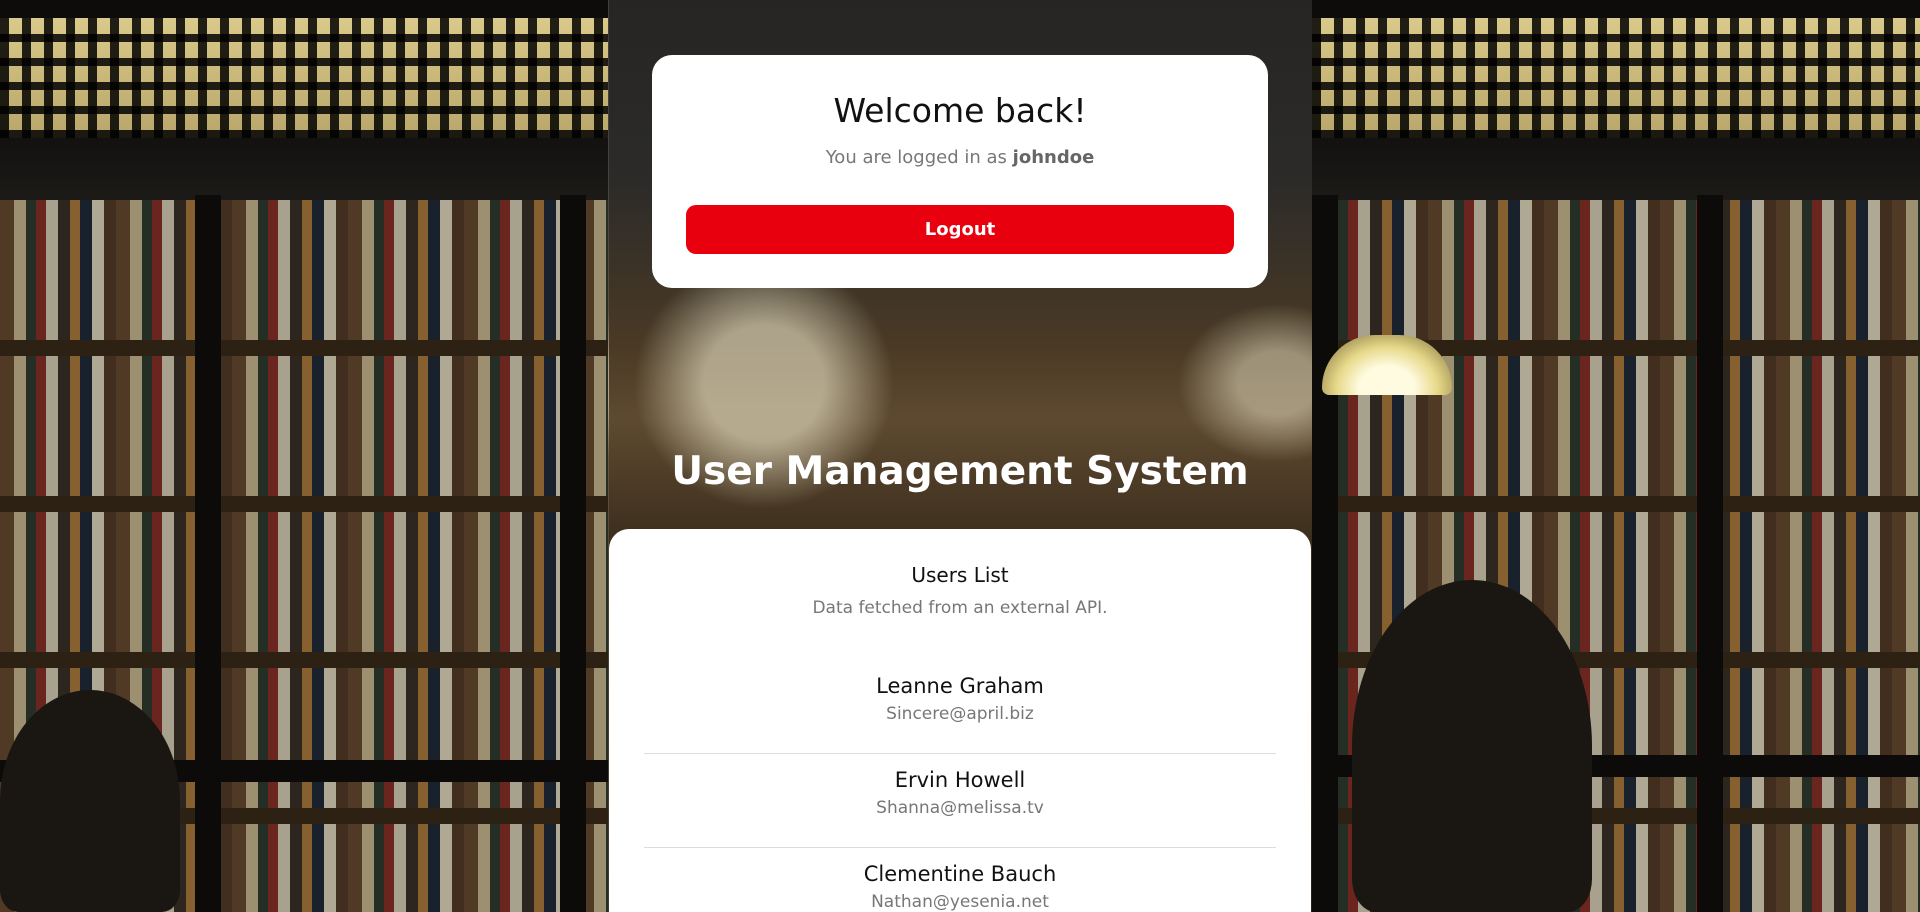 Image resolution: width=1920 pixels, height=912 pixels. What do you see at coordinates (960, 714) in the screenshot?
I see `user-email: Sincere@april.biz` at bounding box center [960, 714].